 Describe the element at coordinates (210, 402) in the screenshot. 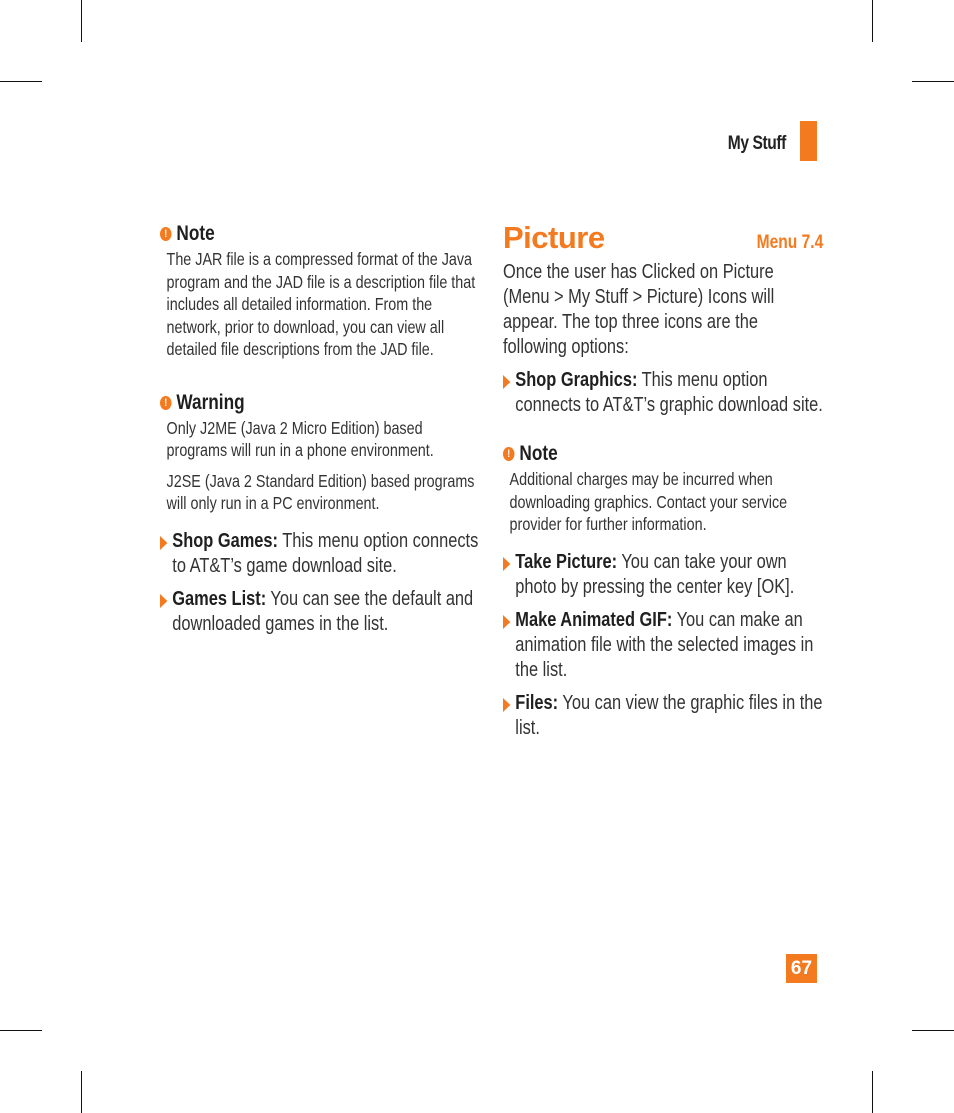

I see `warning-title: Warning` at that location.